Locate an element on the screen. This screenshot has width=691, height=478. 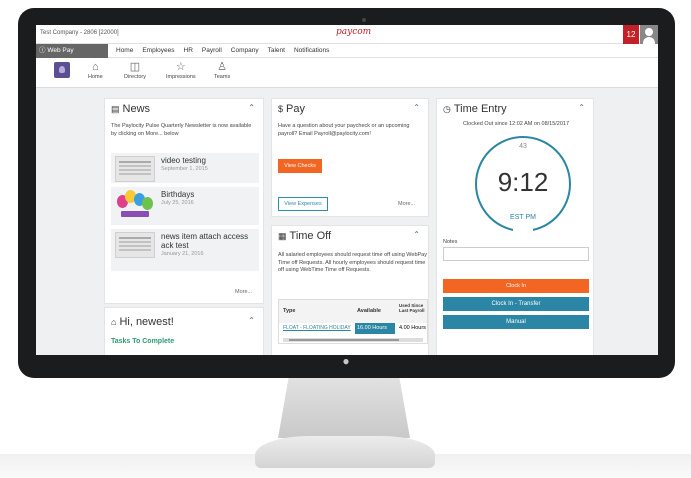
quick-impressions-label: Impressions is located at coordinates (181, 77).